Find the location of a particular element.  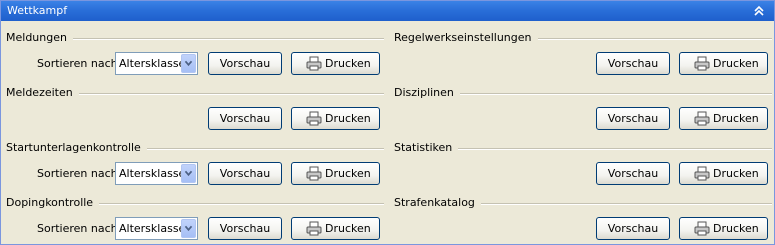

section-heading: Strafenkatalog is located at coordinates (437, 202).